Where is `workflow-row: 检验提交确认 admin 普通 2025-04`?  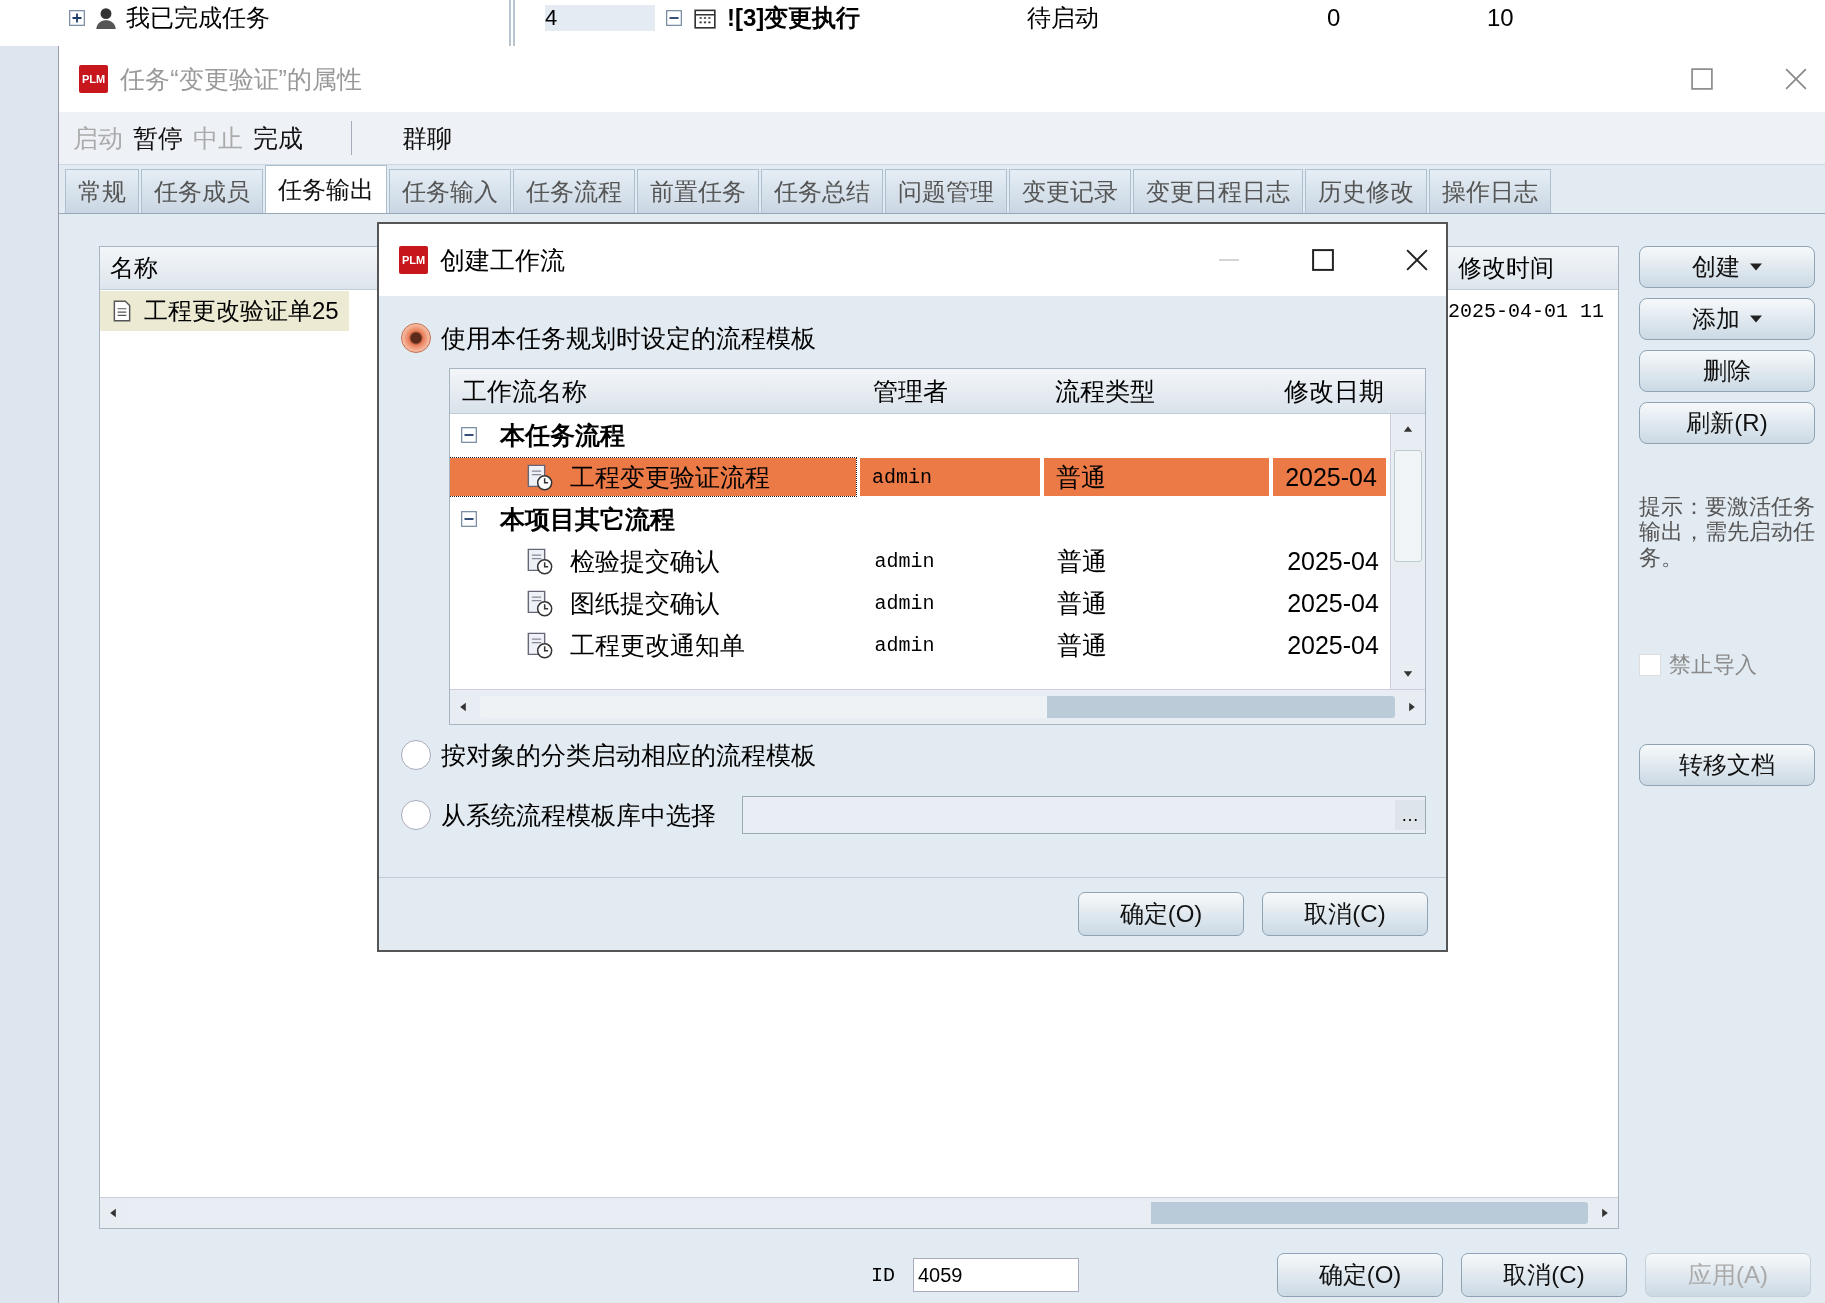
workflow-row: 检验提交确认 admin 普通 2025-04 is located at coordinates (920, 561).